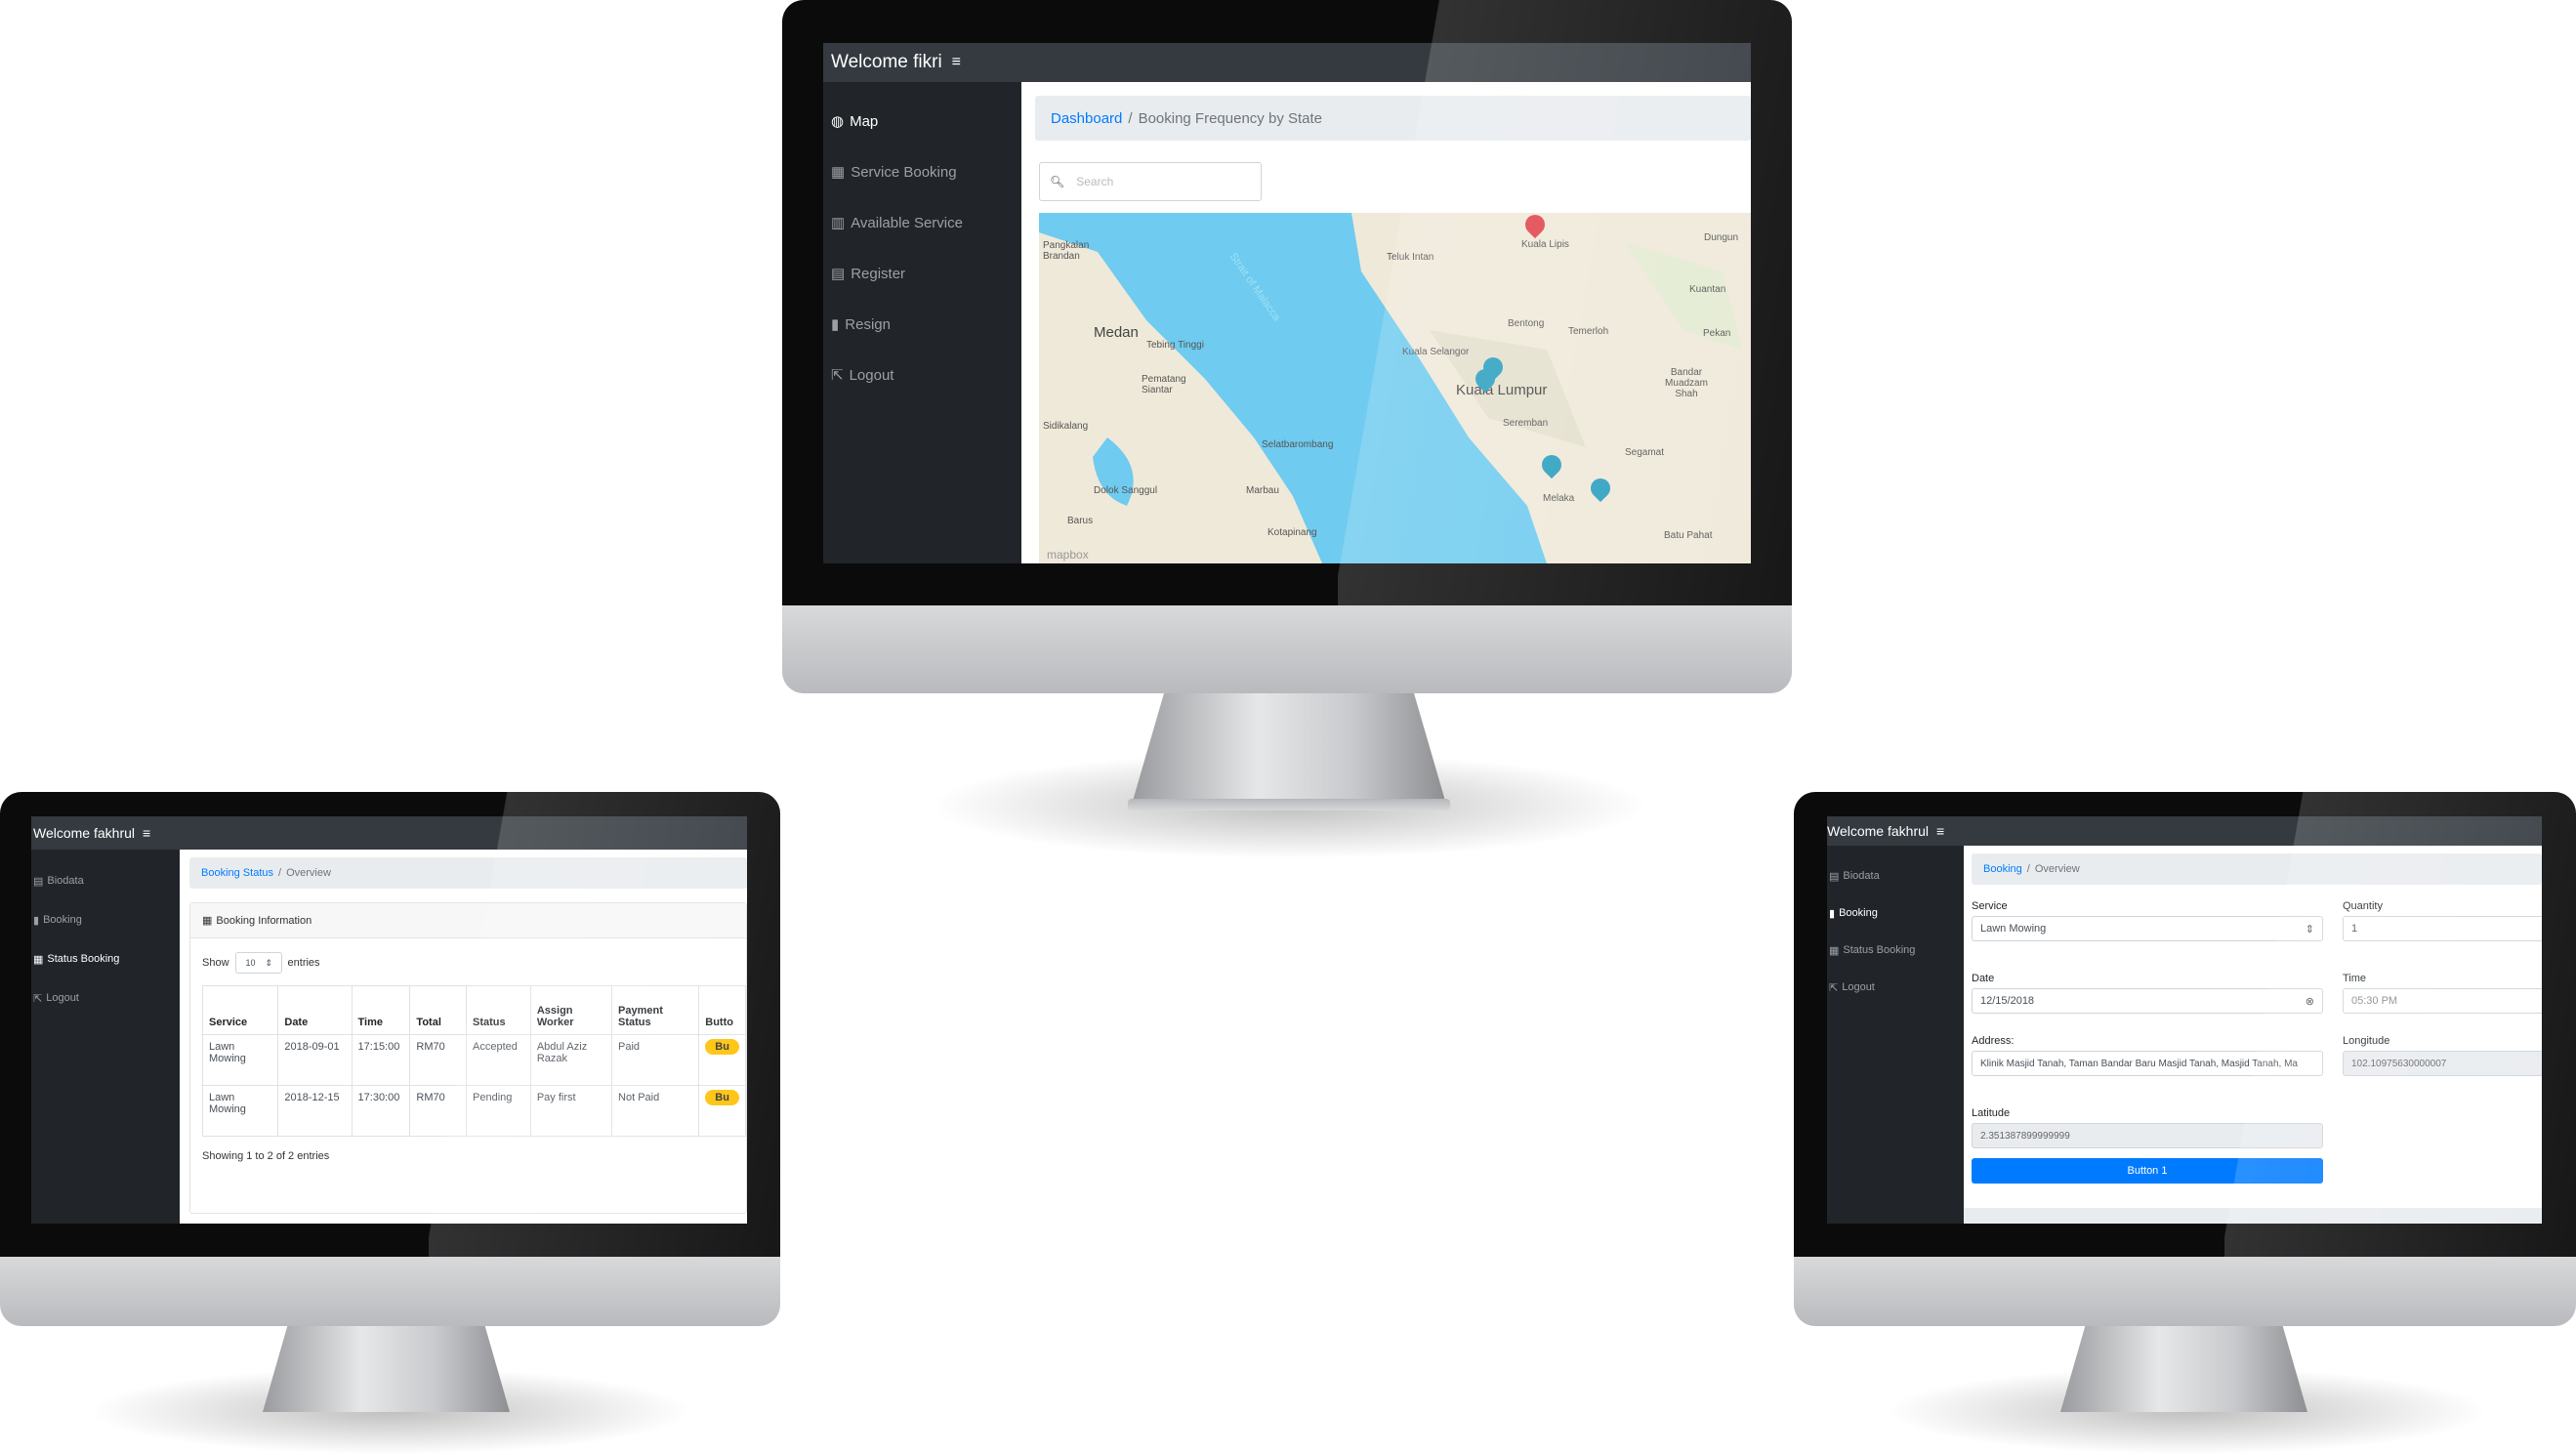 Image resolution: width=2576 pixels, height=1455 pixels. Describe the element at coordinates (1289, 805) in the screenshot. I see `monitor-top-base` at that location.